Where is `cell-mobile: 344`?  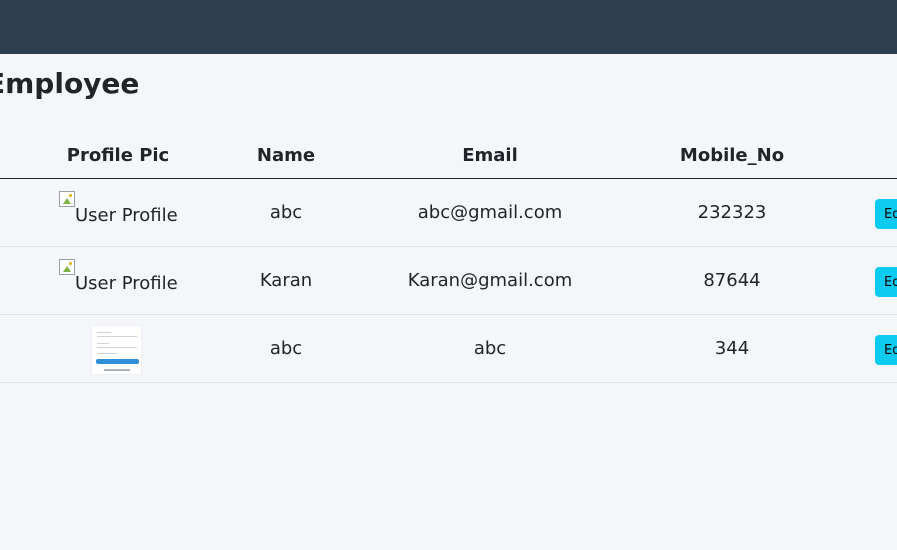 cell-mobile: 344 is located at coordinates (732, 348).